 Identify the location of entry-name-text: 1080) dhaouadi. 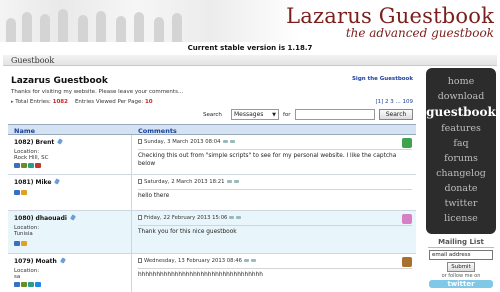
(40, 218).